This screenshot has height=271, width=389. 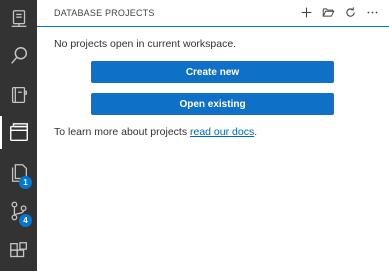 I want to click on connections-icon, so click(x=18, y=18).